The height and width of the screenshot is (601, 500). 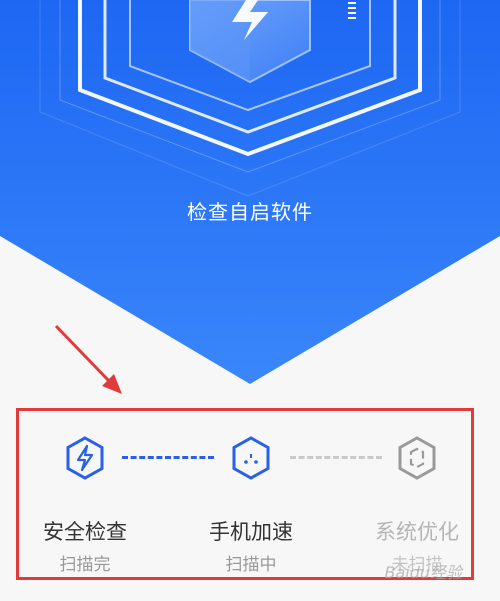 What do you see at coordinates (417, 458) in the screenshot?
I see `optimize-hexagon-icon` at bounding box center [417, 458].